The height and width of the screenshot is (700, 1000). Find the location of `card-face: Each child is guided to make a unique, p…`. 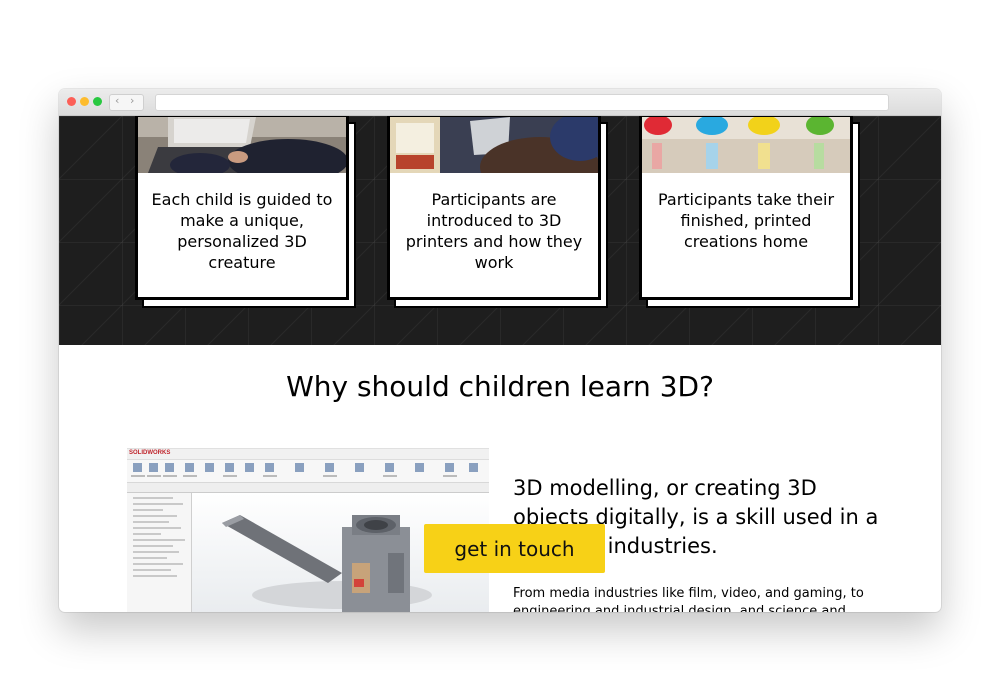

card-face: Each child is guided to make a unique, p… is located at coordinates (242, 208).